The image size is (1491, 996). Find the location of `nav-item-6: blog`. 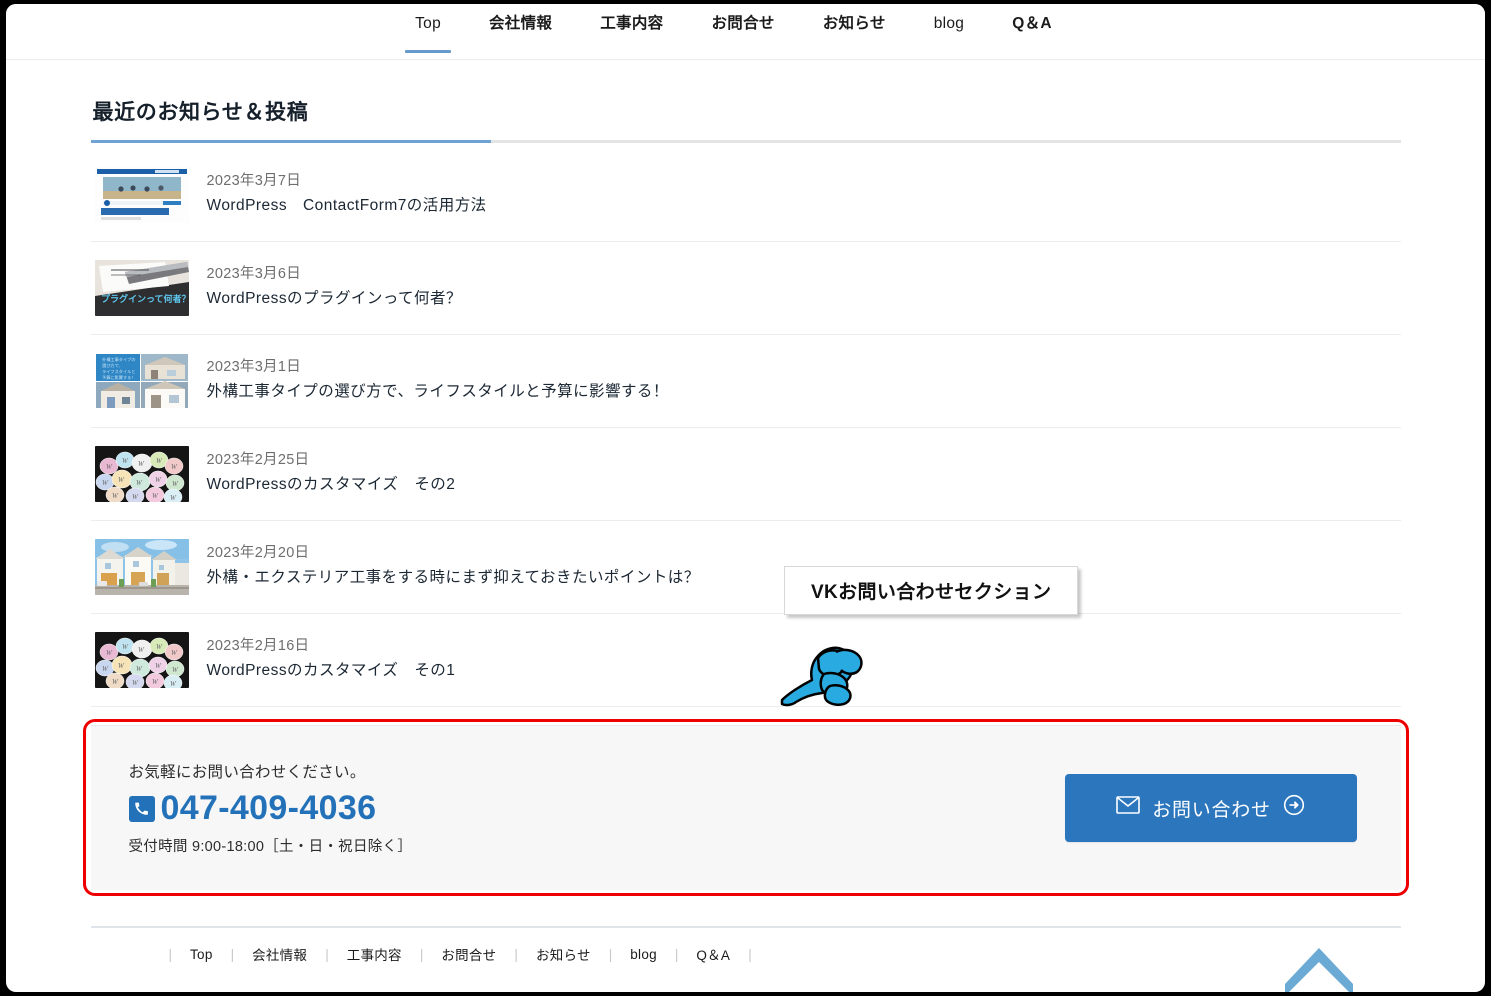

nav-item-6: blog is located at coordinates (949, 31).